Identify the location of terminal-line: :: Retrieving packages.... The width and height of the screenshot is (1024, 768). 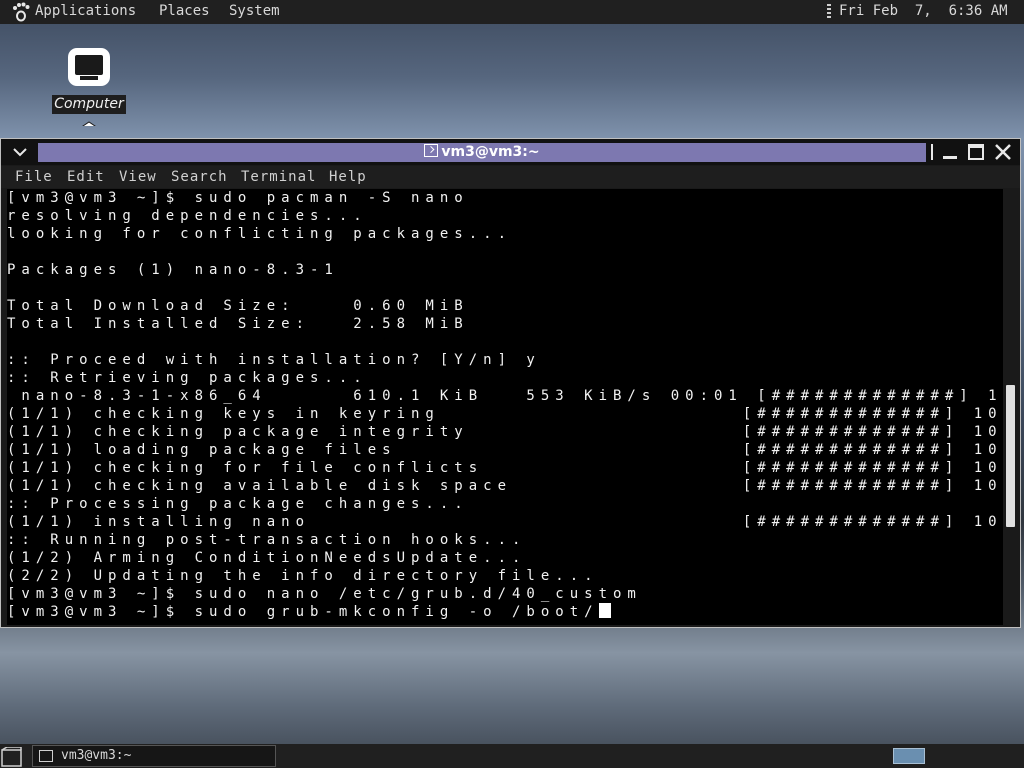
(187, 378).